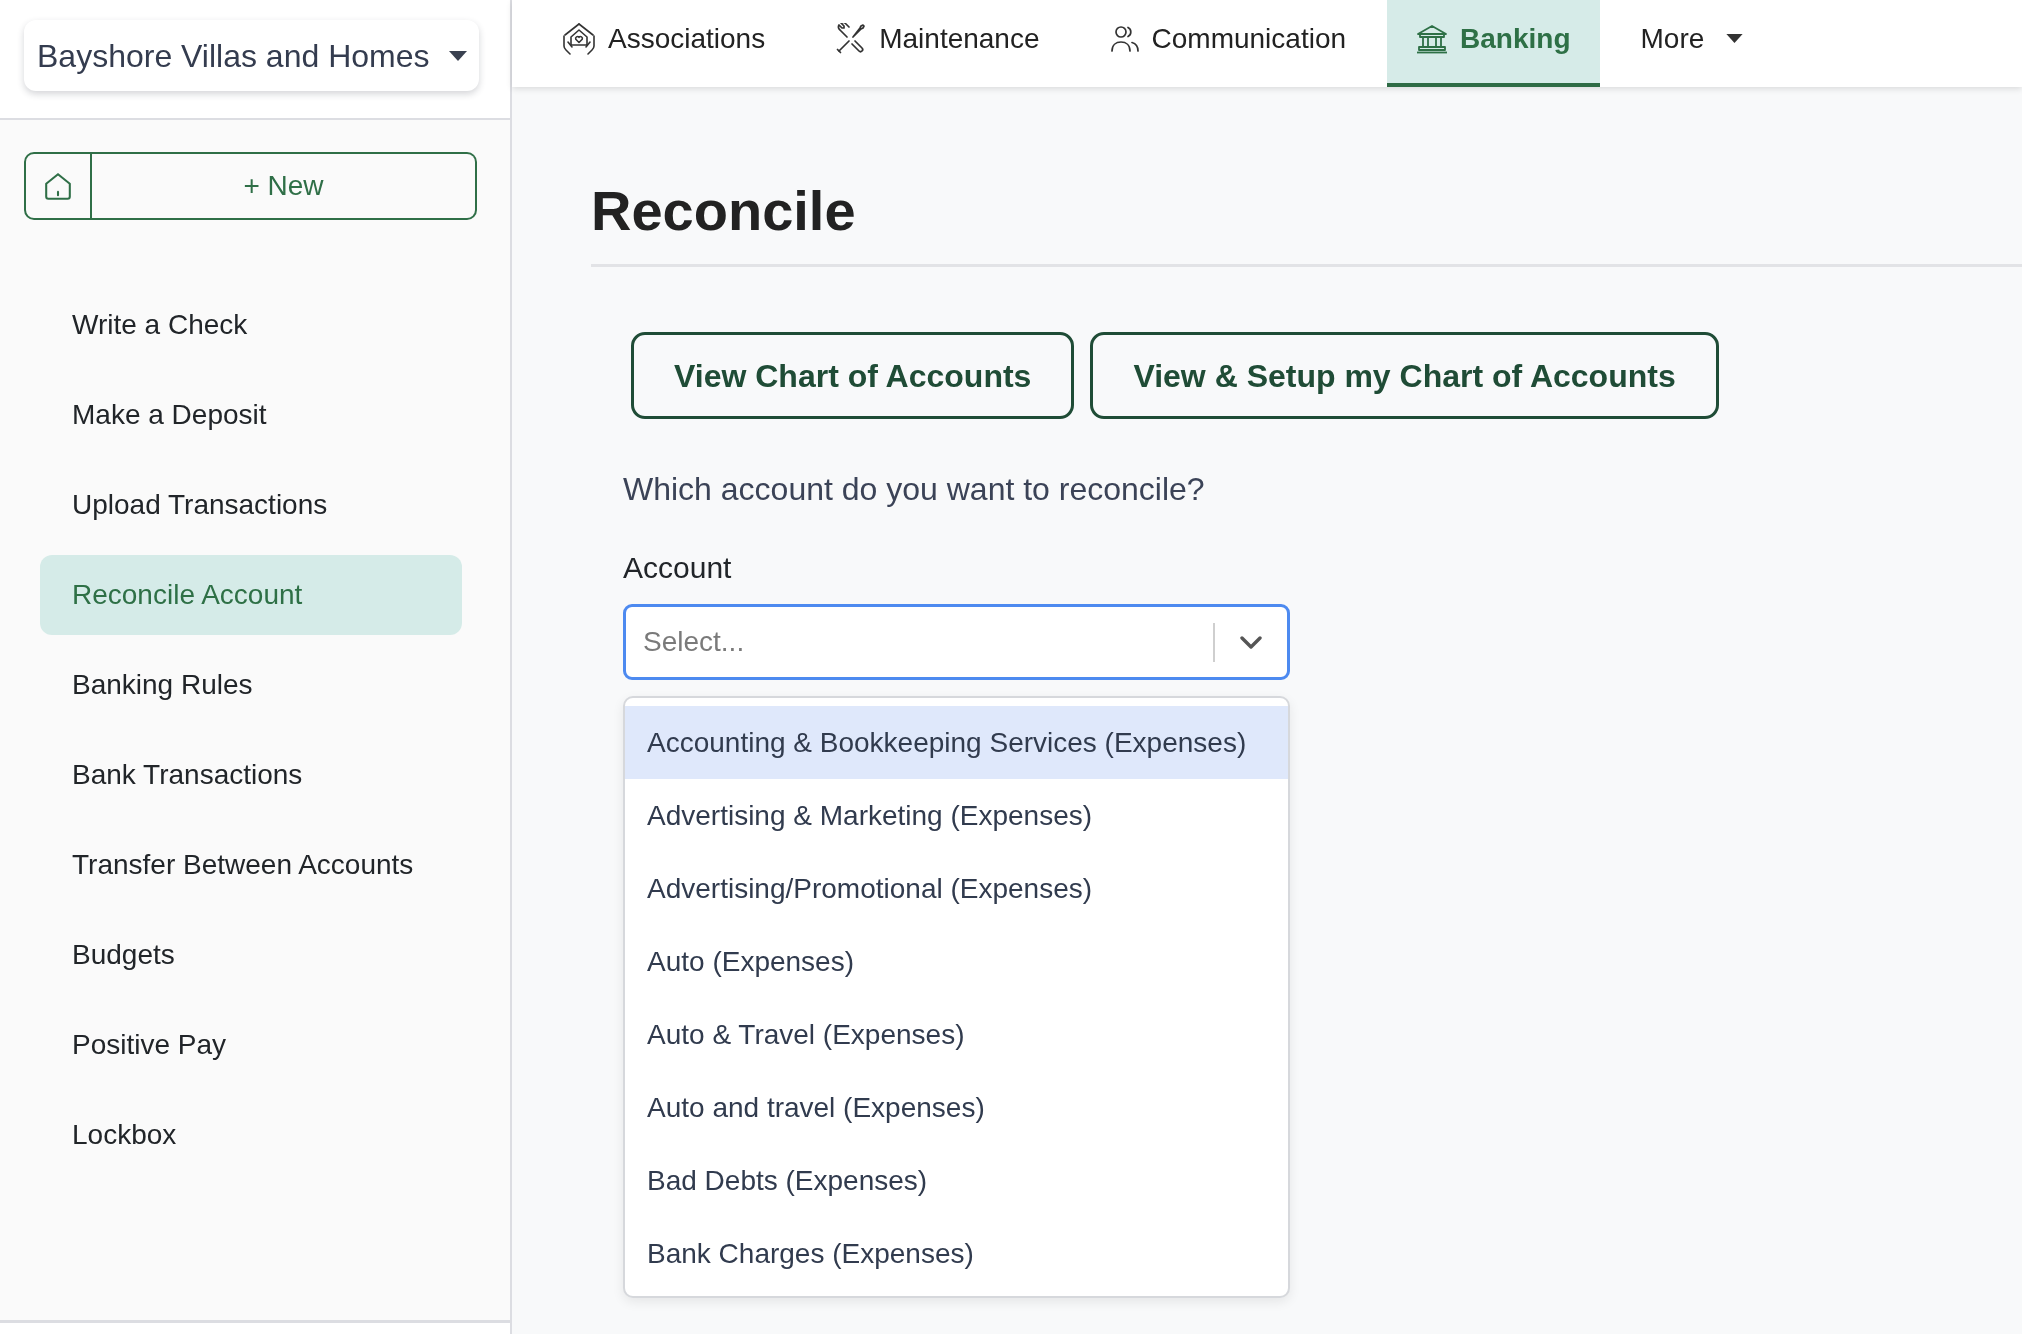 The image size is (2022, 1334). Describe the element at coordinates (956, 1107) in the screenshot. I see `menu-option: Auto and travel (Expenses)` at that location.